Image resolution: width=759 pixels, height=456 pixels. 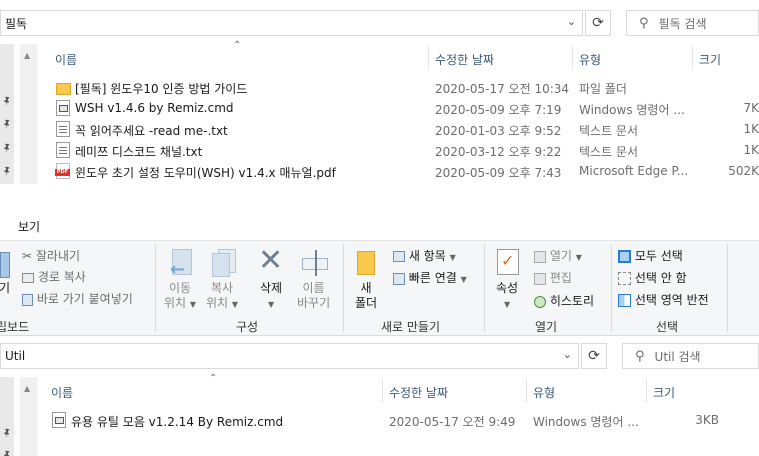 I want to click on file-size: 3KB, so click(x=707, y=420).